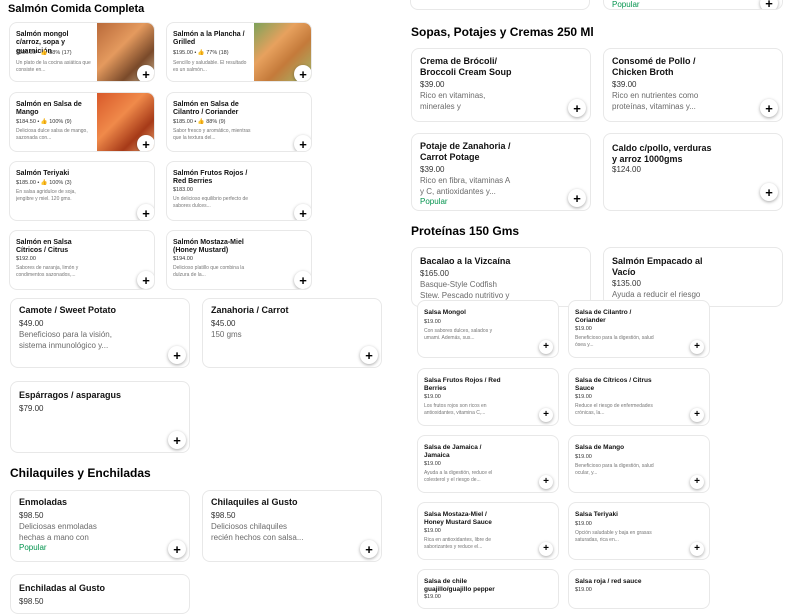  I want to click on menu-item-card: Zanahoria / Carrot $45.00 150 gms +, so click(292, 333).